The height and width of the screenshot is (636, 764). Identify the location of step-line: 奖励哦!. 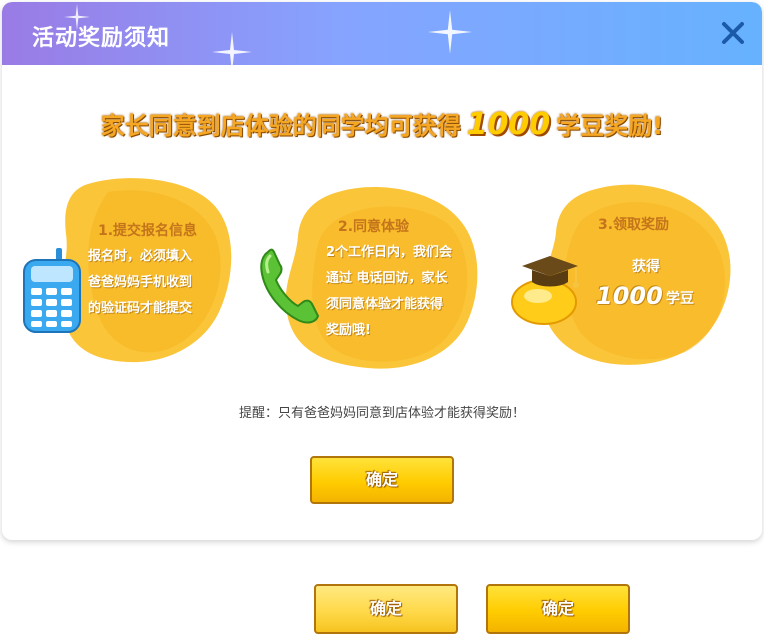
(348, 330).